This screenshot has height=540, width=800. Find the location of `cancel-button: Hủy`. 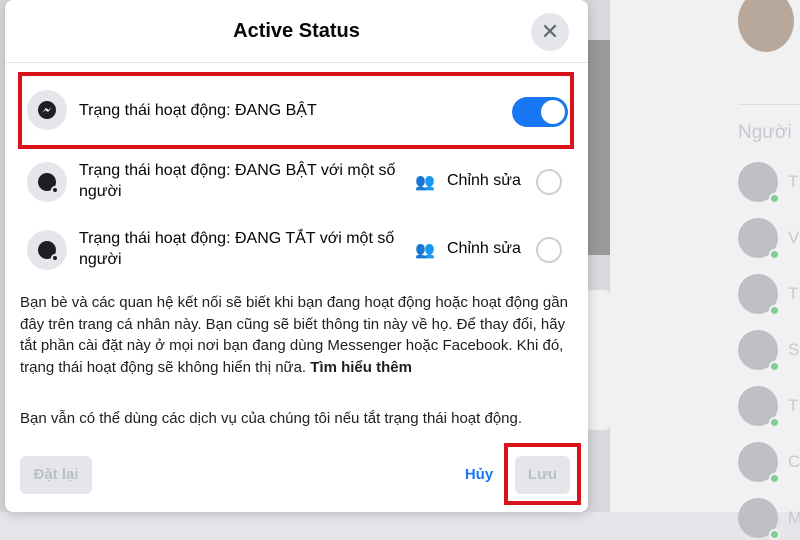

cancel-button: Hủy is located at coordinates (479, 475).